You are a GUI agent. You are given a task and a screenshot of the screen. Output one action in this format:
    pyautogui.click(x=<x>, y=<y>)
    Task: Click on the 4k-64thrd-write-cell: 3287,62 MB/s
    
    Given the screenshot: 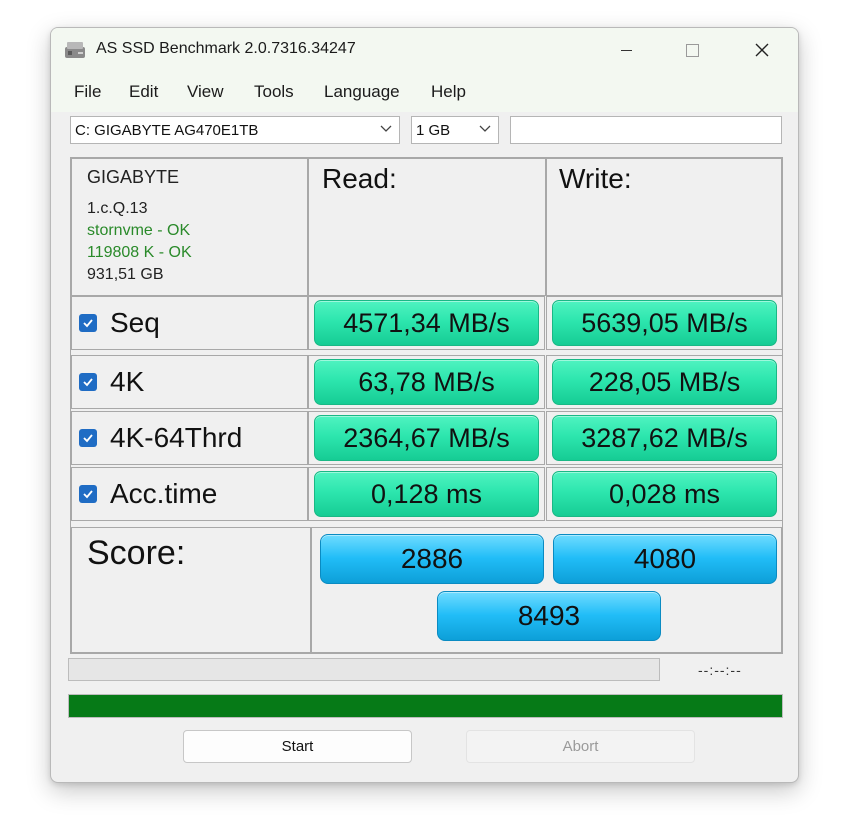 What is the action you would take?
    pyautogui.click(x=664, y=438)
    